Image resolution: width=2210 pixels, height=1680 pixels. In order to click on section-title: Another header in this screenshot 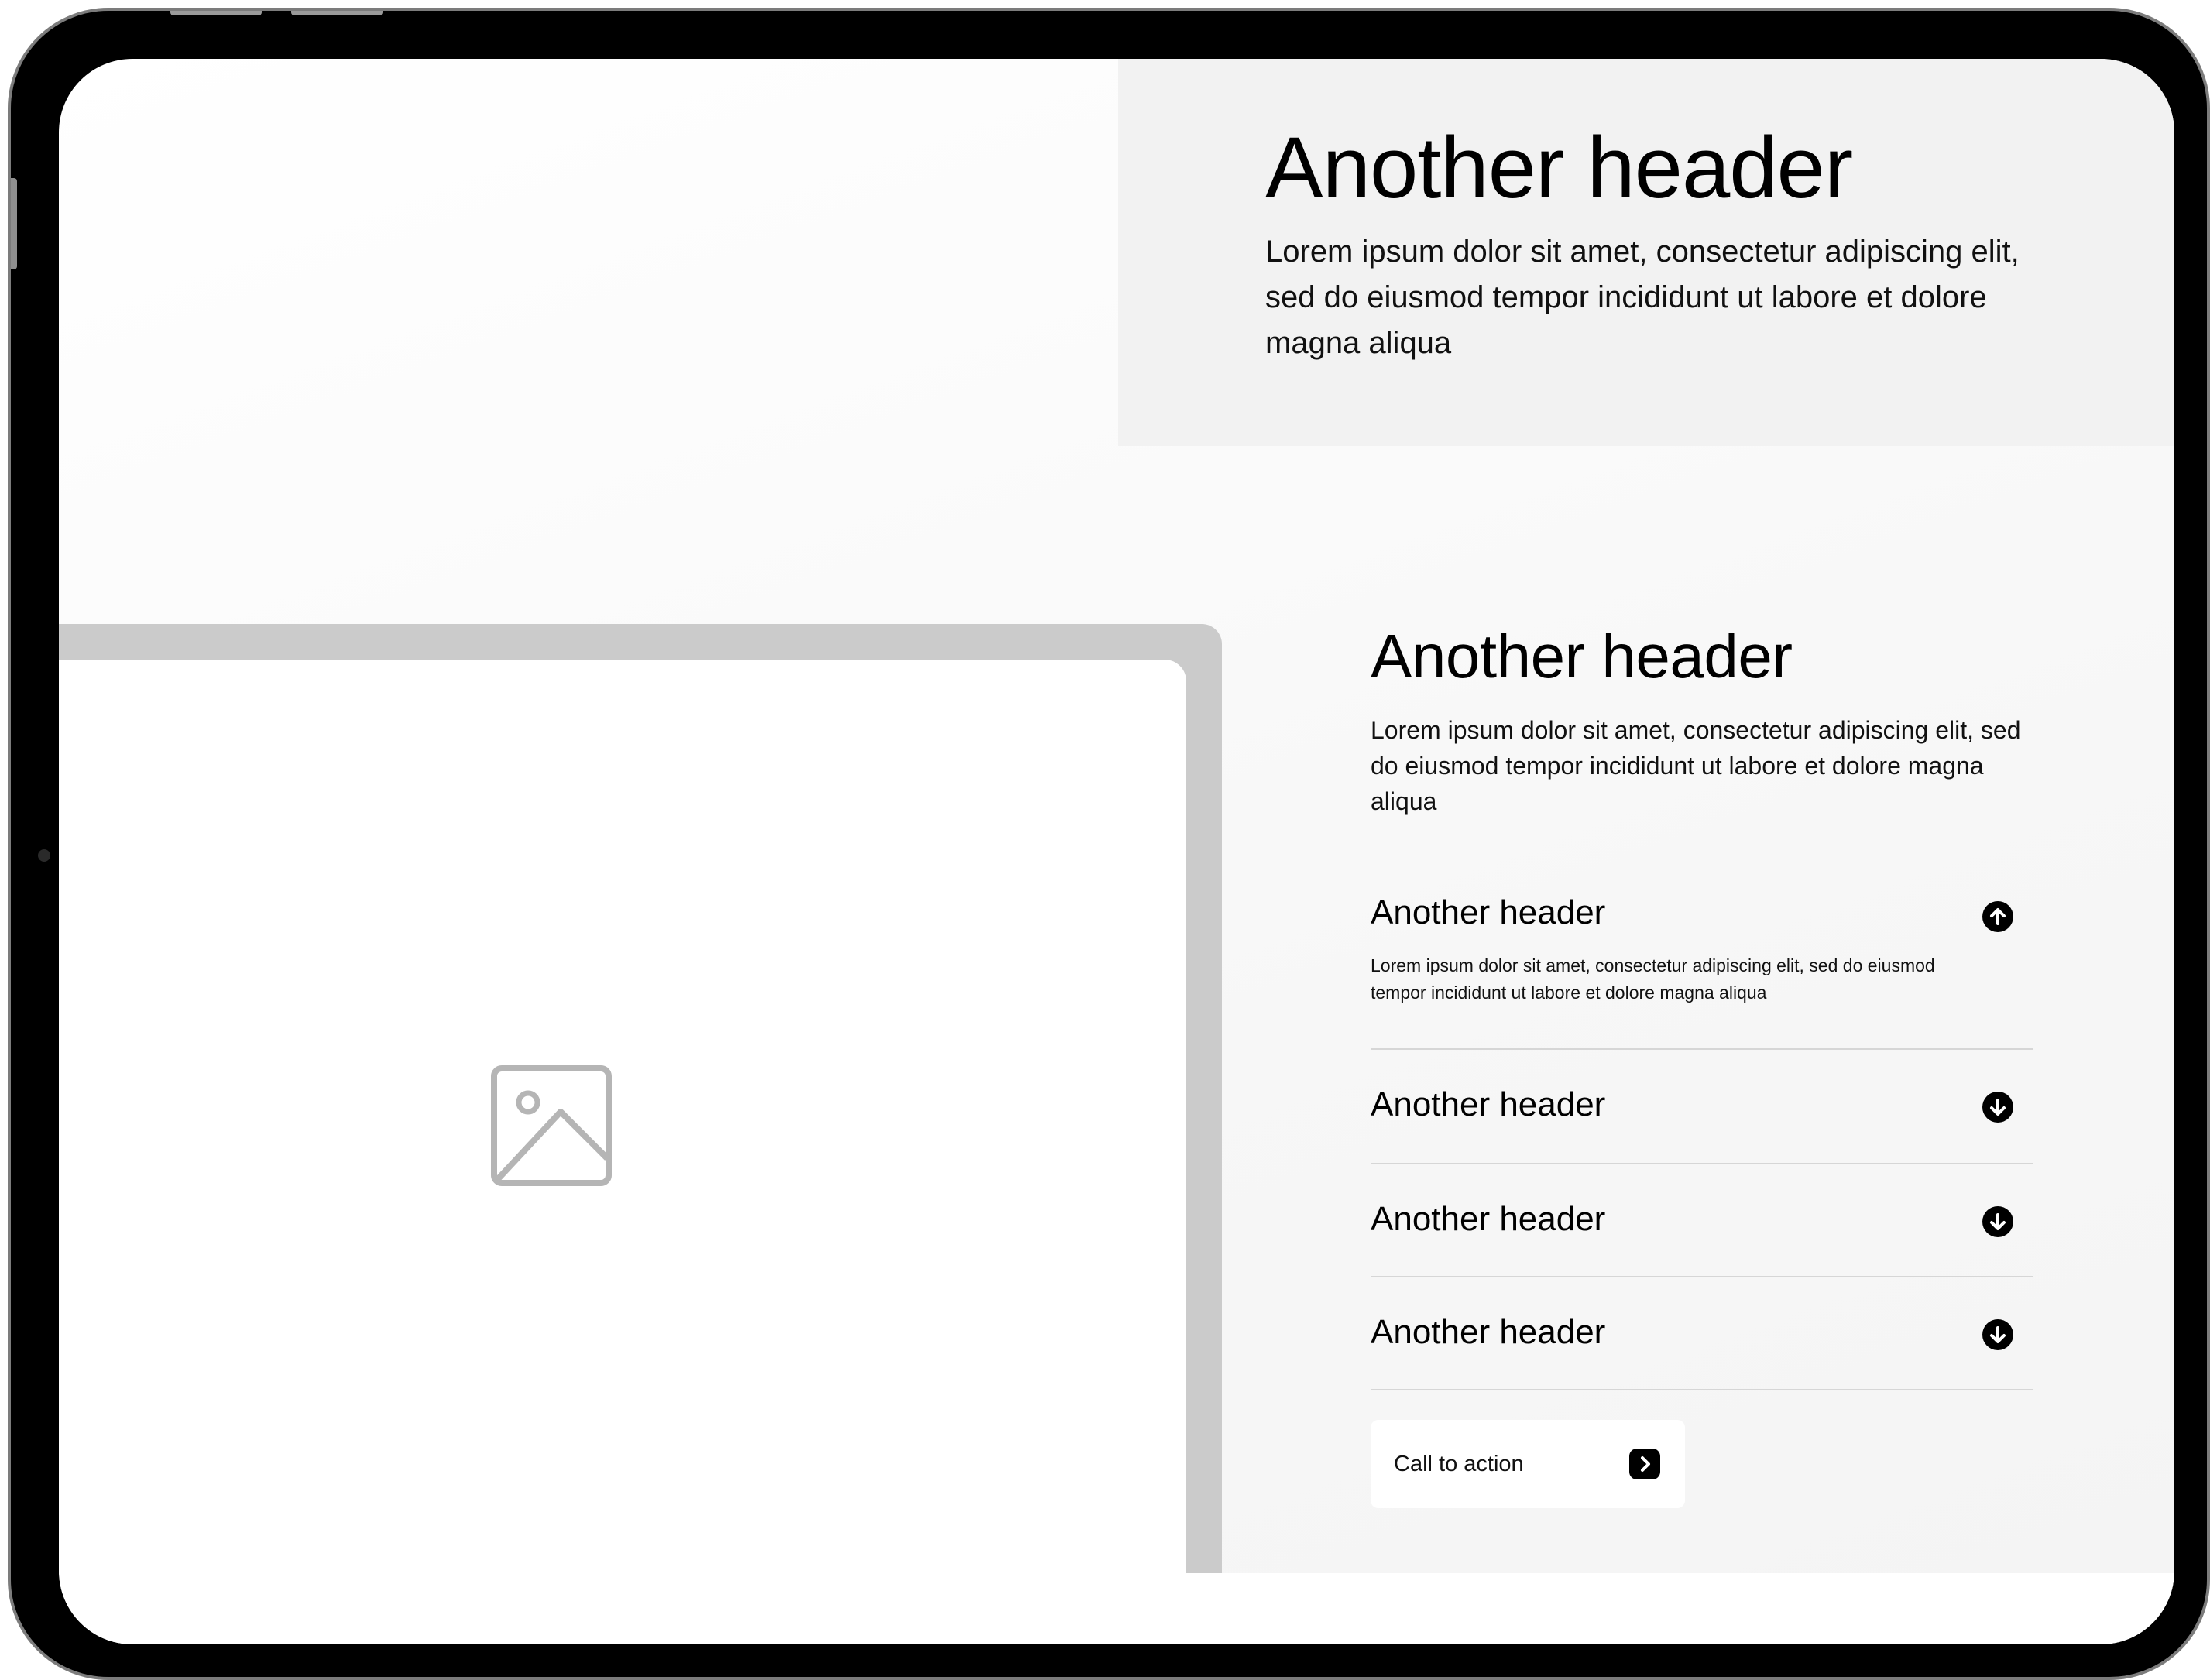, I will do `click(1582, 656)`.